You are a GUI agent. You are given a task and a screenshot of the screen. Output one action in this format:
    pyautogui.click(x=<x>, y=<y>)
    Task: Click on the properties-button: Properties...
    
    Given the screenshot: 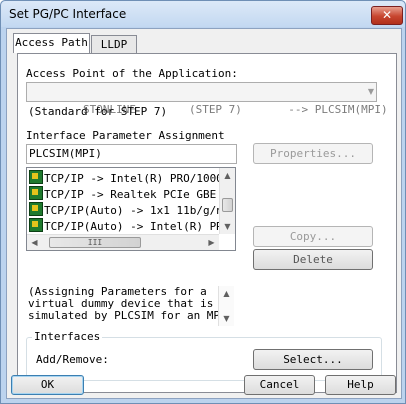 What is the action you would take?
    pyautogui.click(x=313, y=153)
    